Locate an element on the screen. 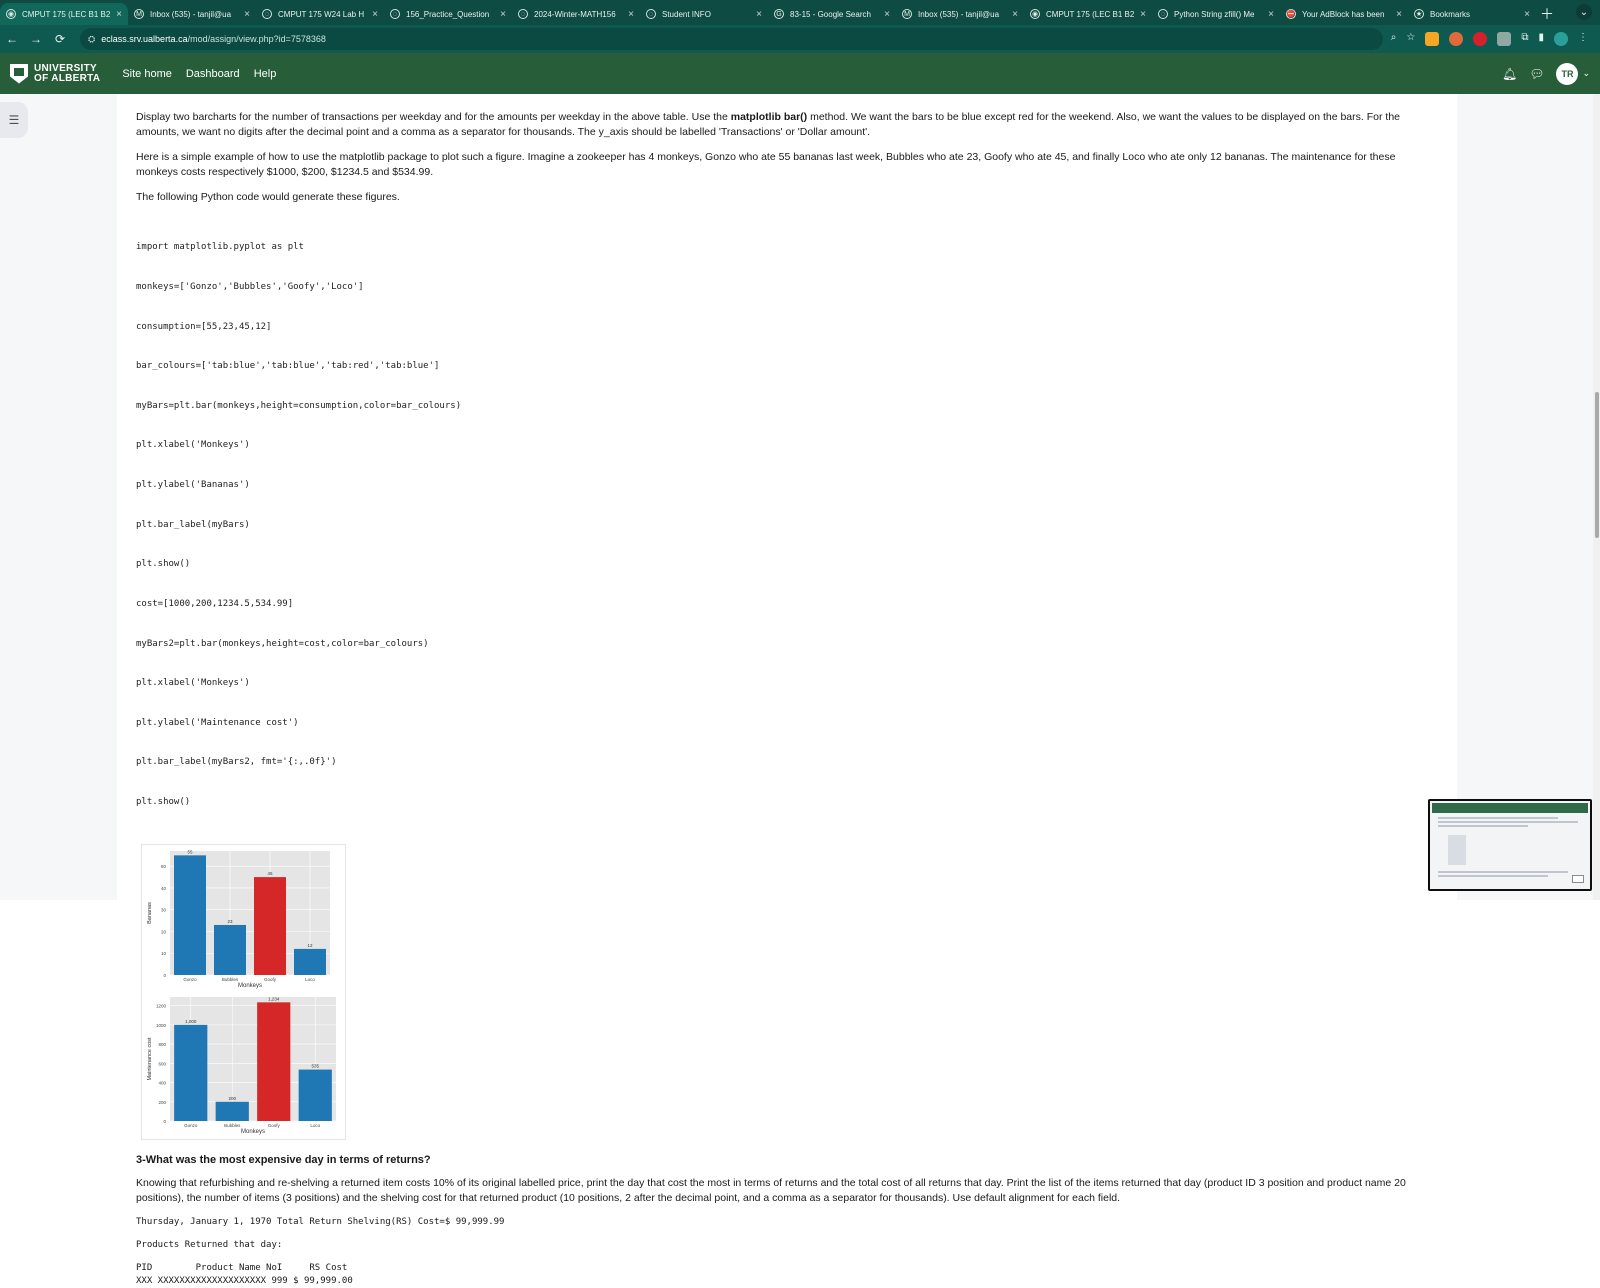 The height and width of the screenshot is (1288, 1600). extensions-puzzle-icon: ⧉ is located at coordinates (1524, 39).